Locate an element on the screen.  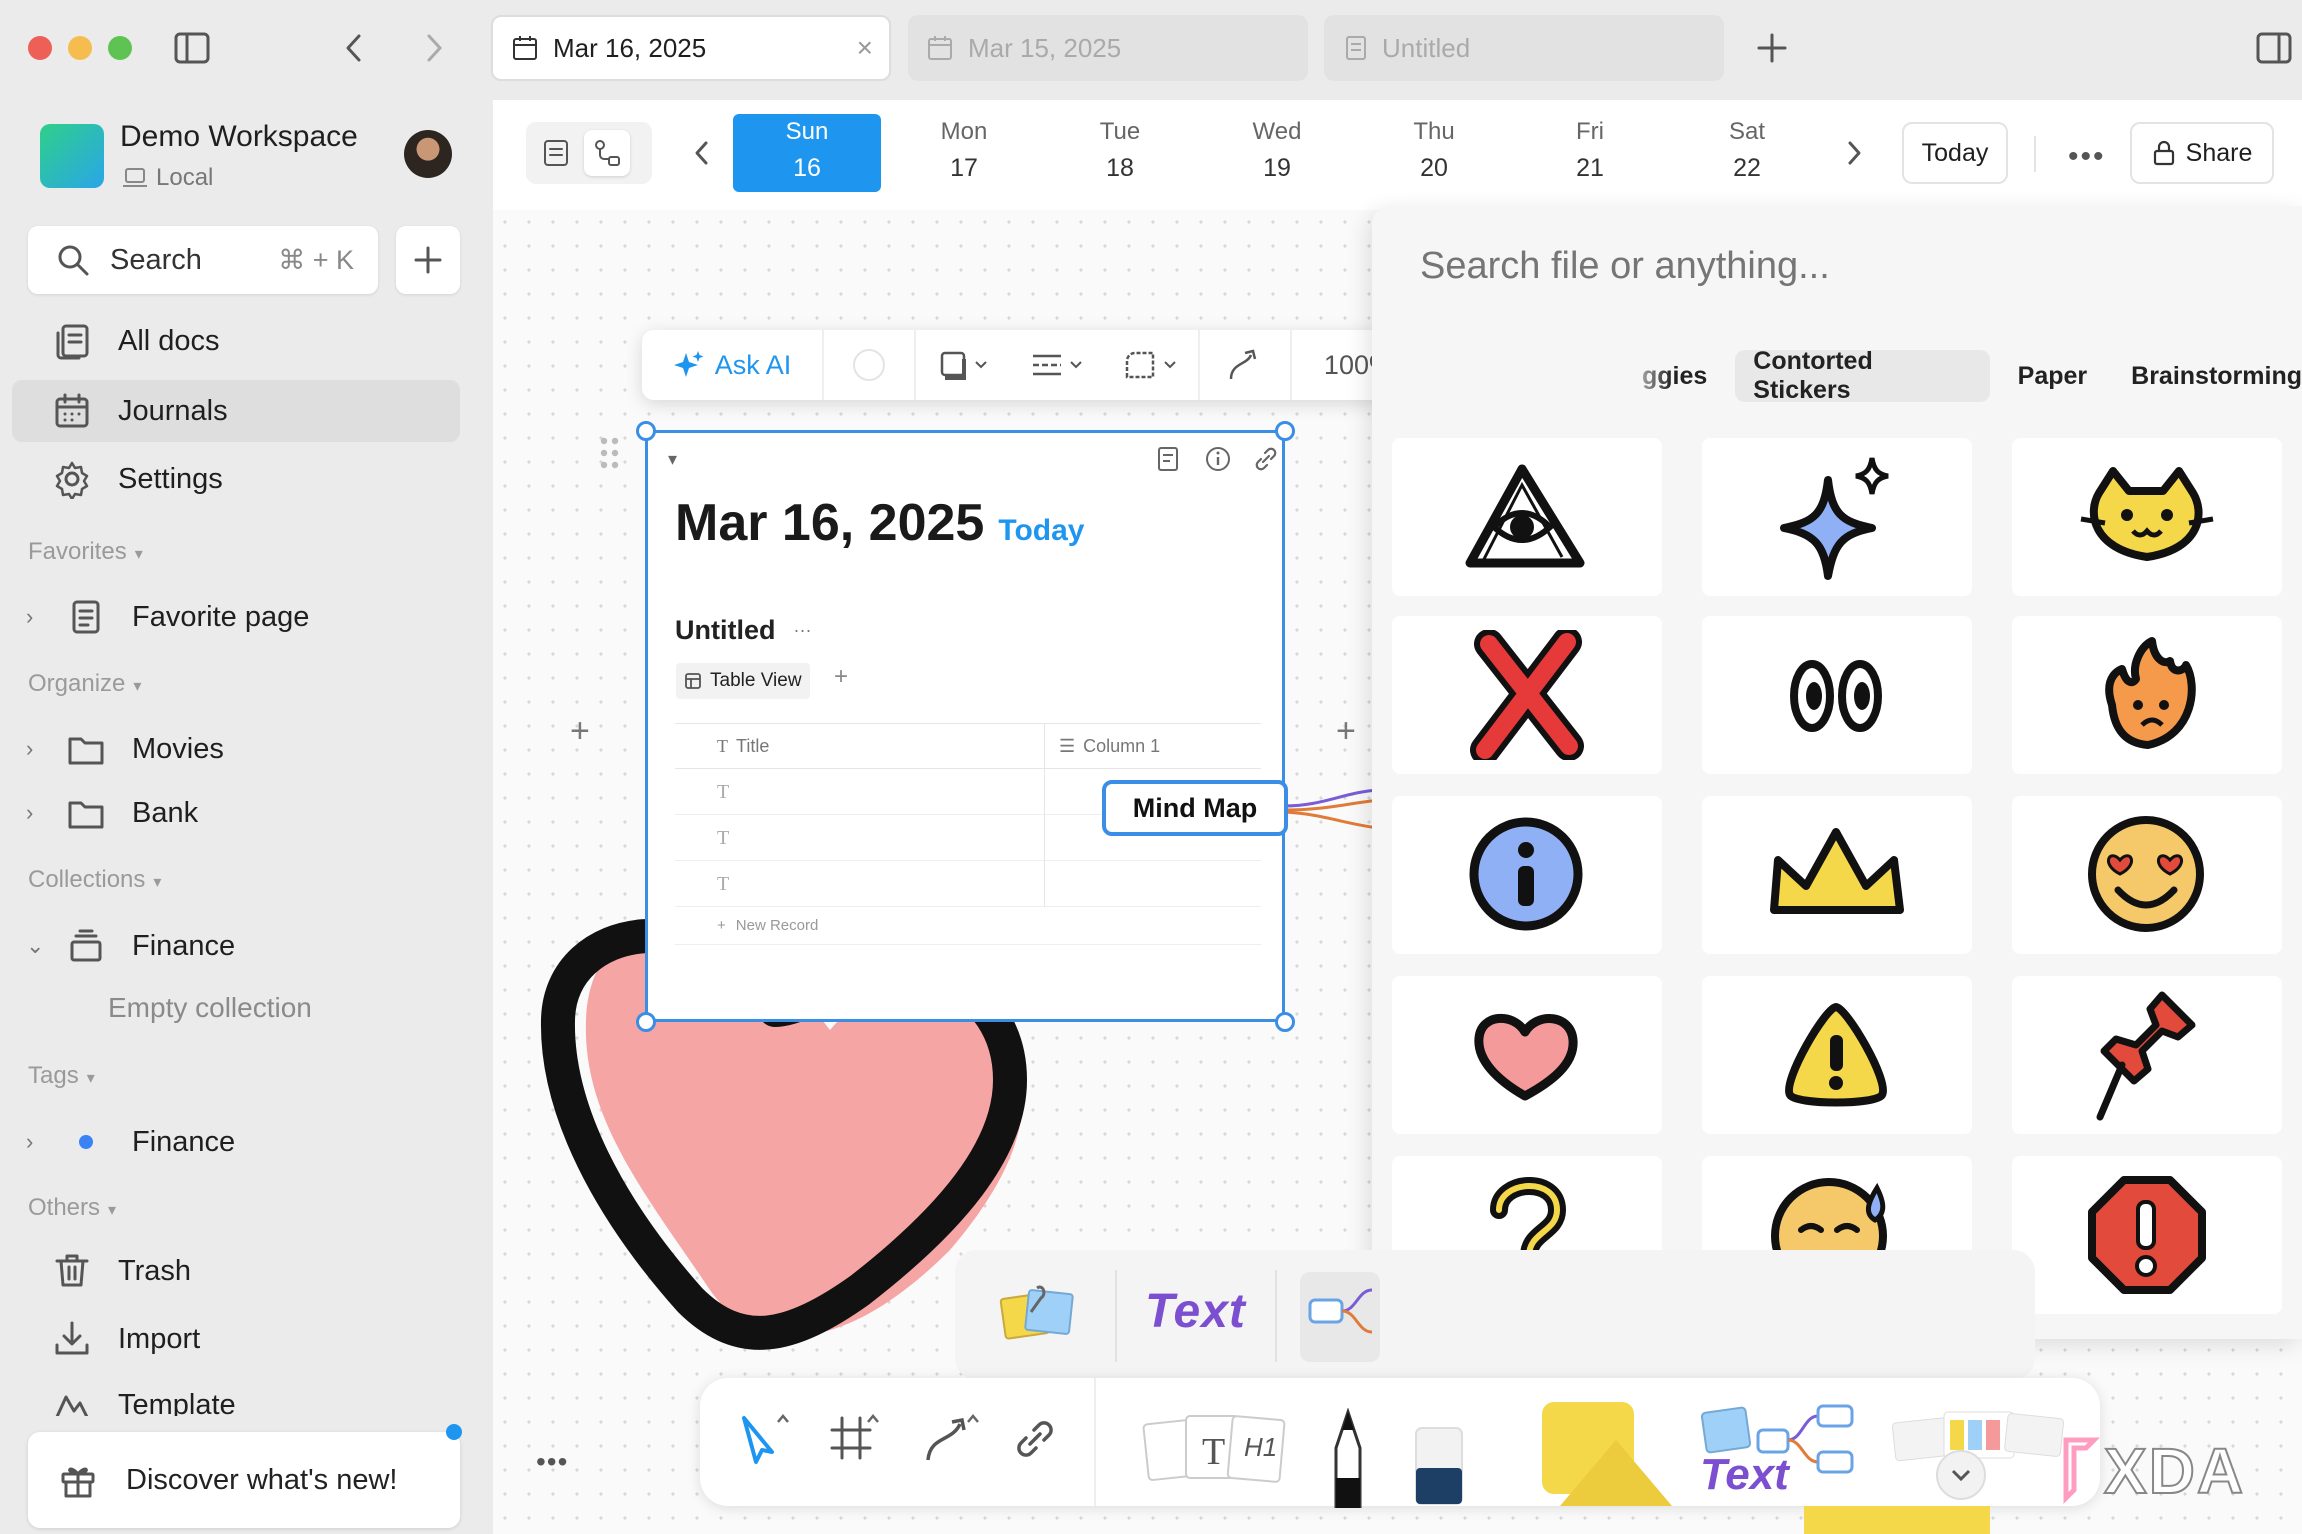
fire-sticker is located at coordinates (2147, 695).